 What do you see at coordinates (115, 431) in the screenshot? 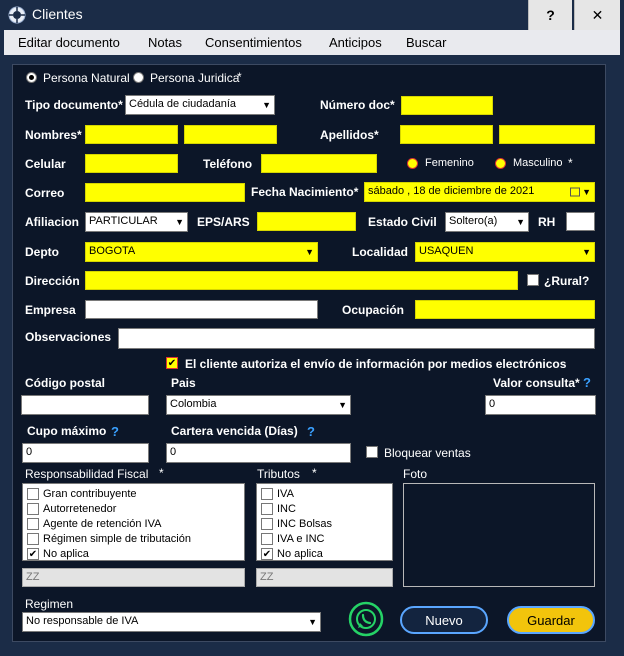
I see `cupo-help-icon: ?` at bounding box center [115, 431].